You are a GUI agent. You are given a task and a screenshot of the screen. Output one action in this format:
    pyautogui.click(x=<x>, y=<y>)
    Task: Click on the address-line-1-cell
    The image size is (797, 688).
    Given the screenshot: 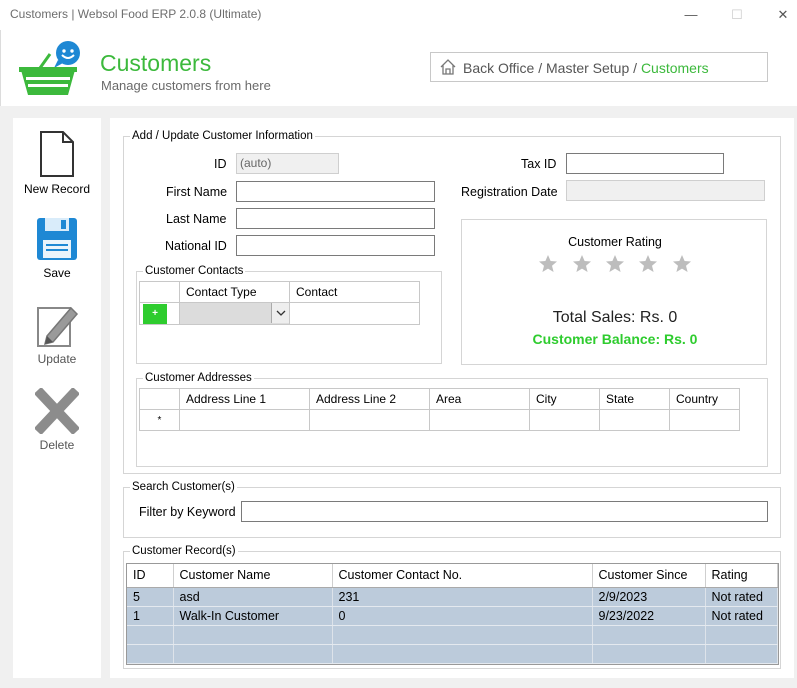 What is the action you would take?
    pyautogui.click(x=244, y=420)
    